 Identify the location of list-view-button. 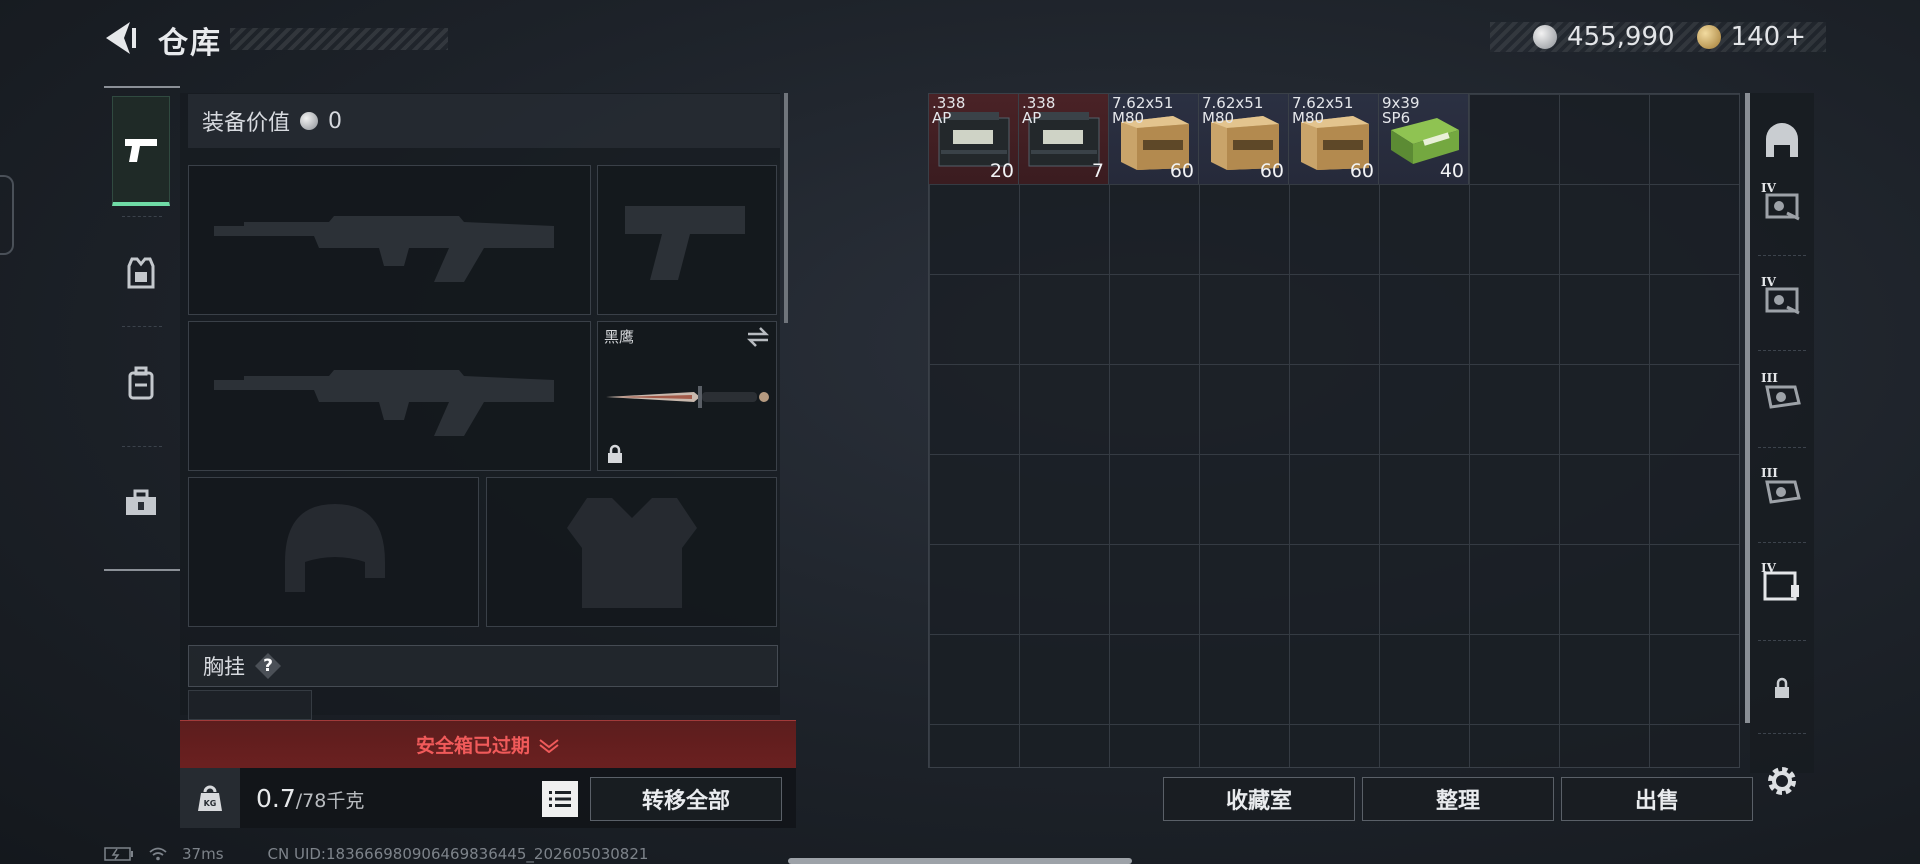
(560, 799).